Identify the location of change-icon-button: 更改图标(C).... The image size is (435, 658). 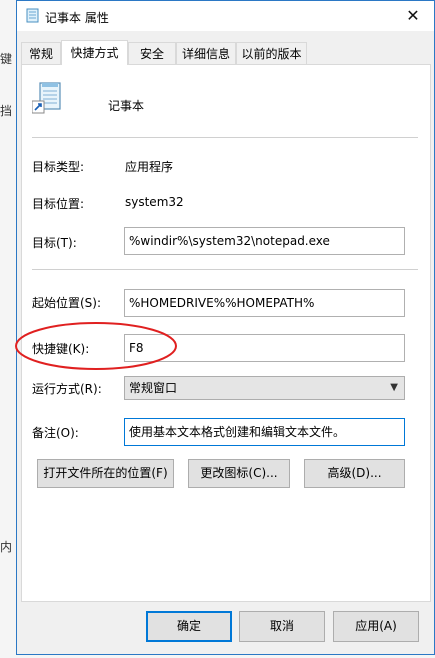
(239, 473).